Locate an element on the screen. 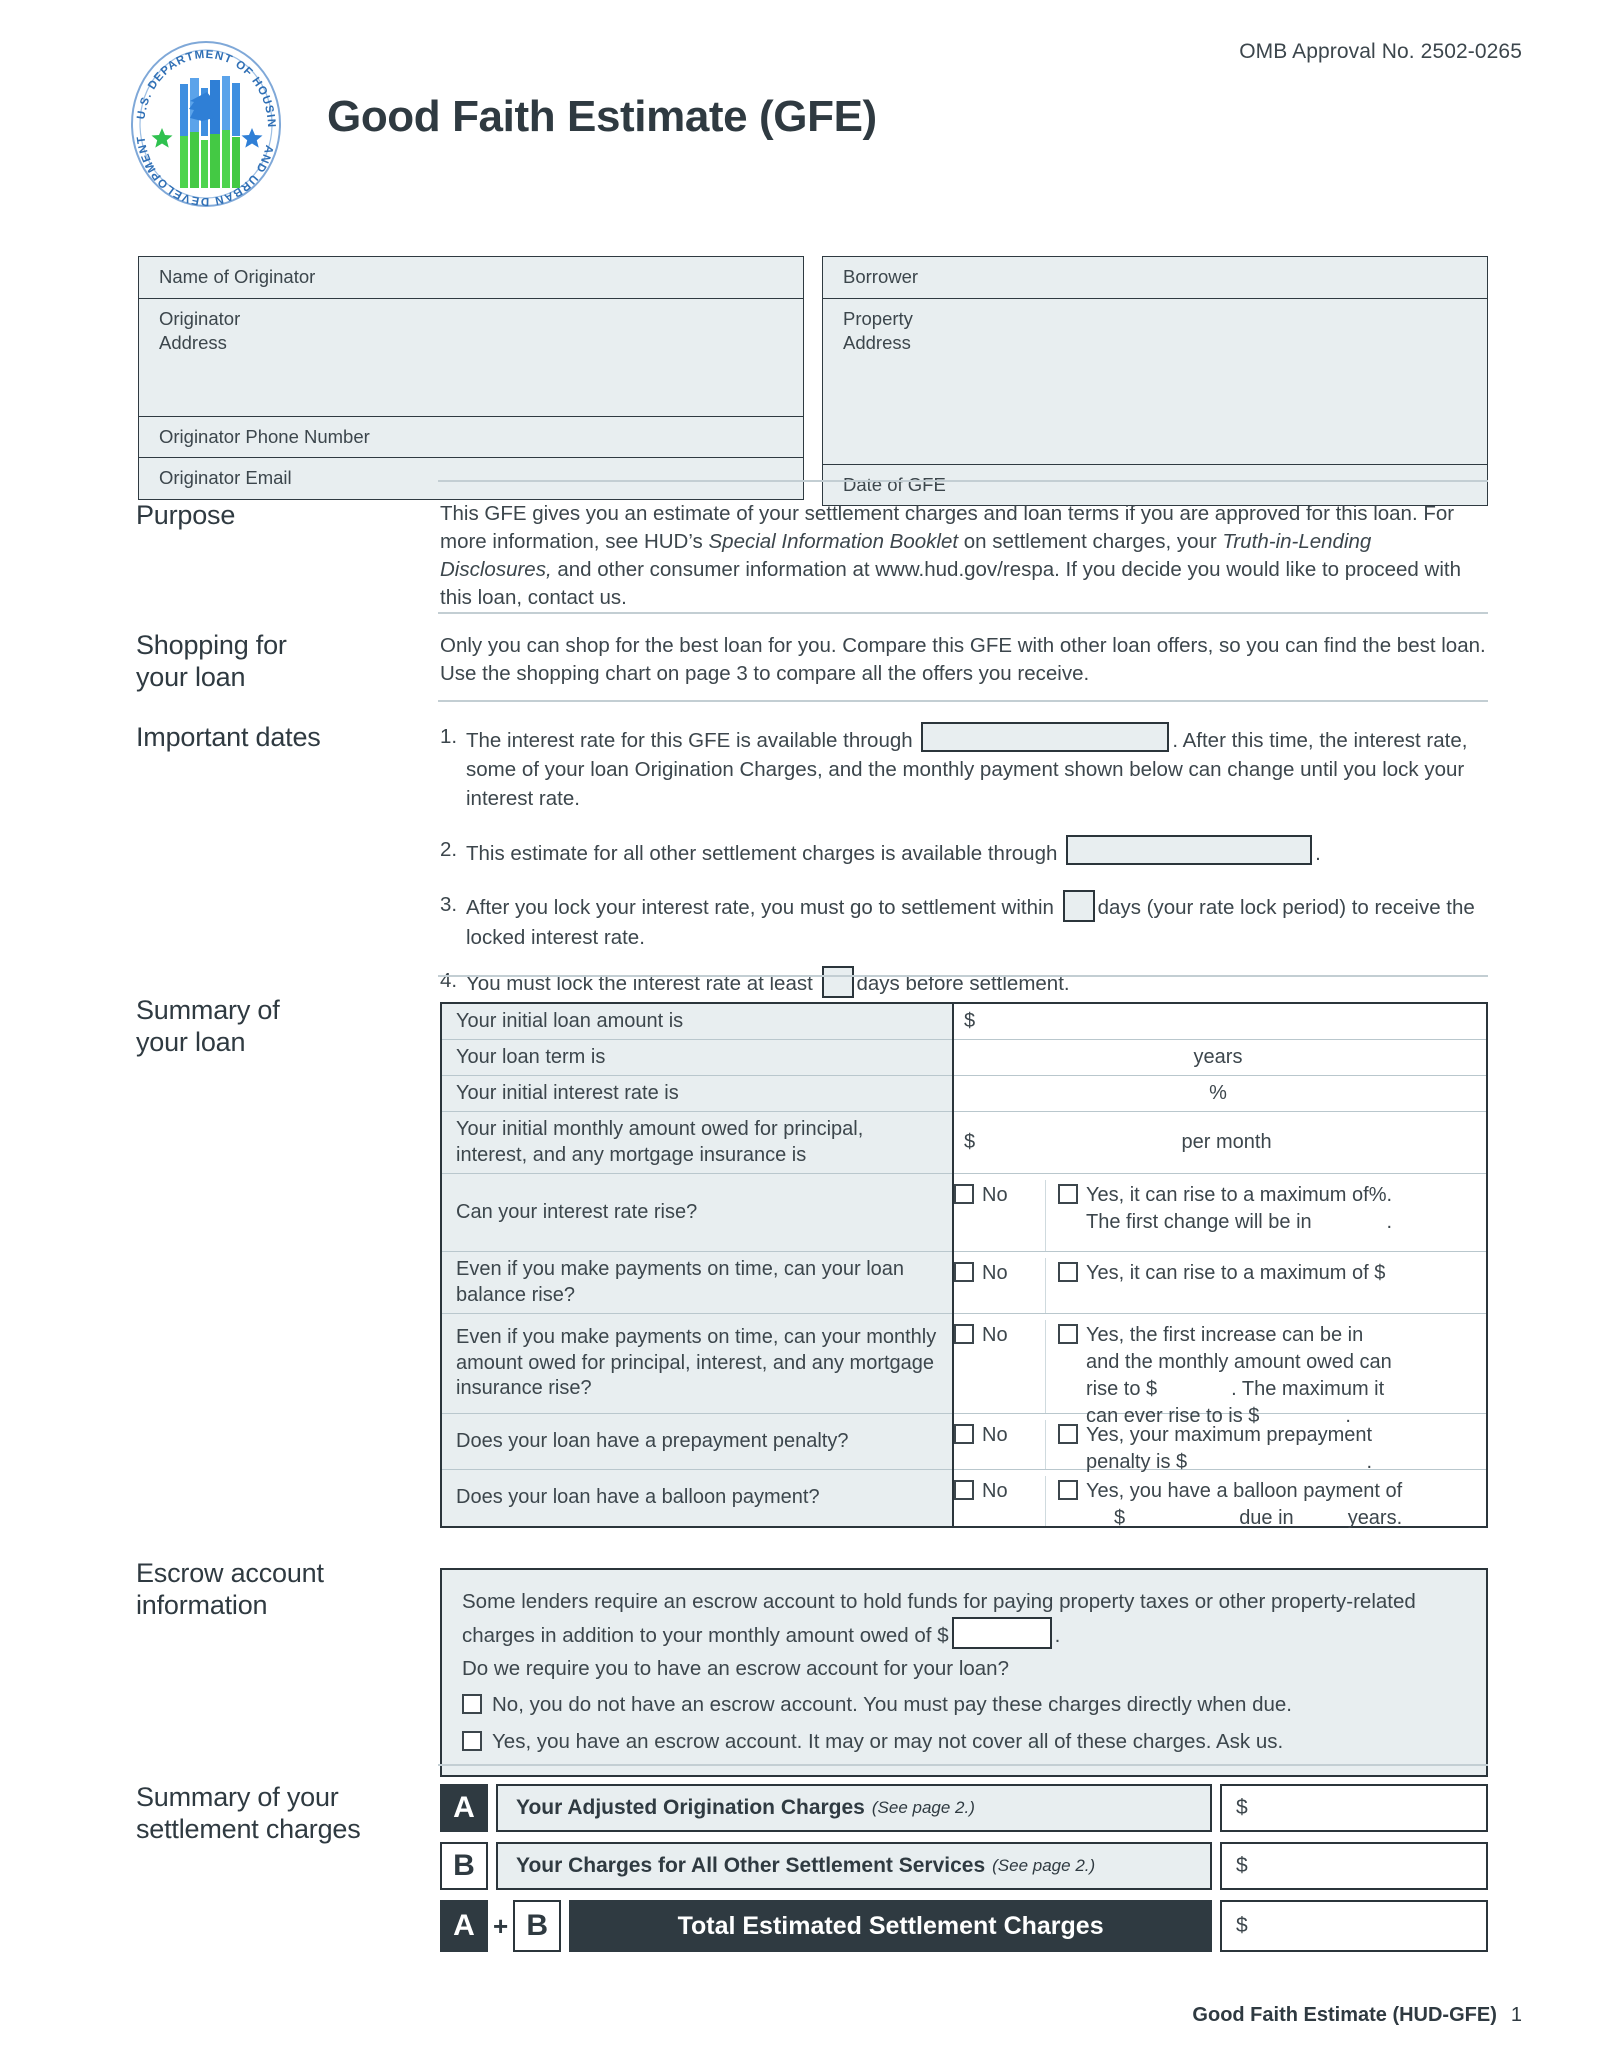 This screenshot has height=2071, width=1600. charges-a-amount: $ is located at coordinates (1354, 1808).